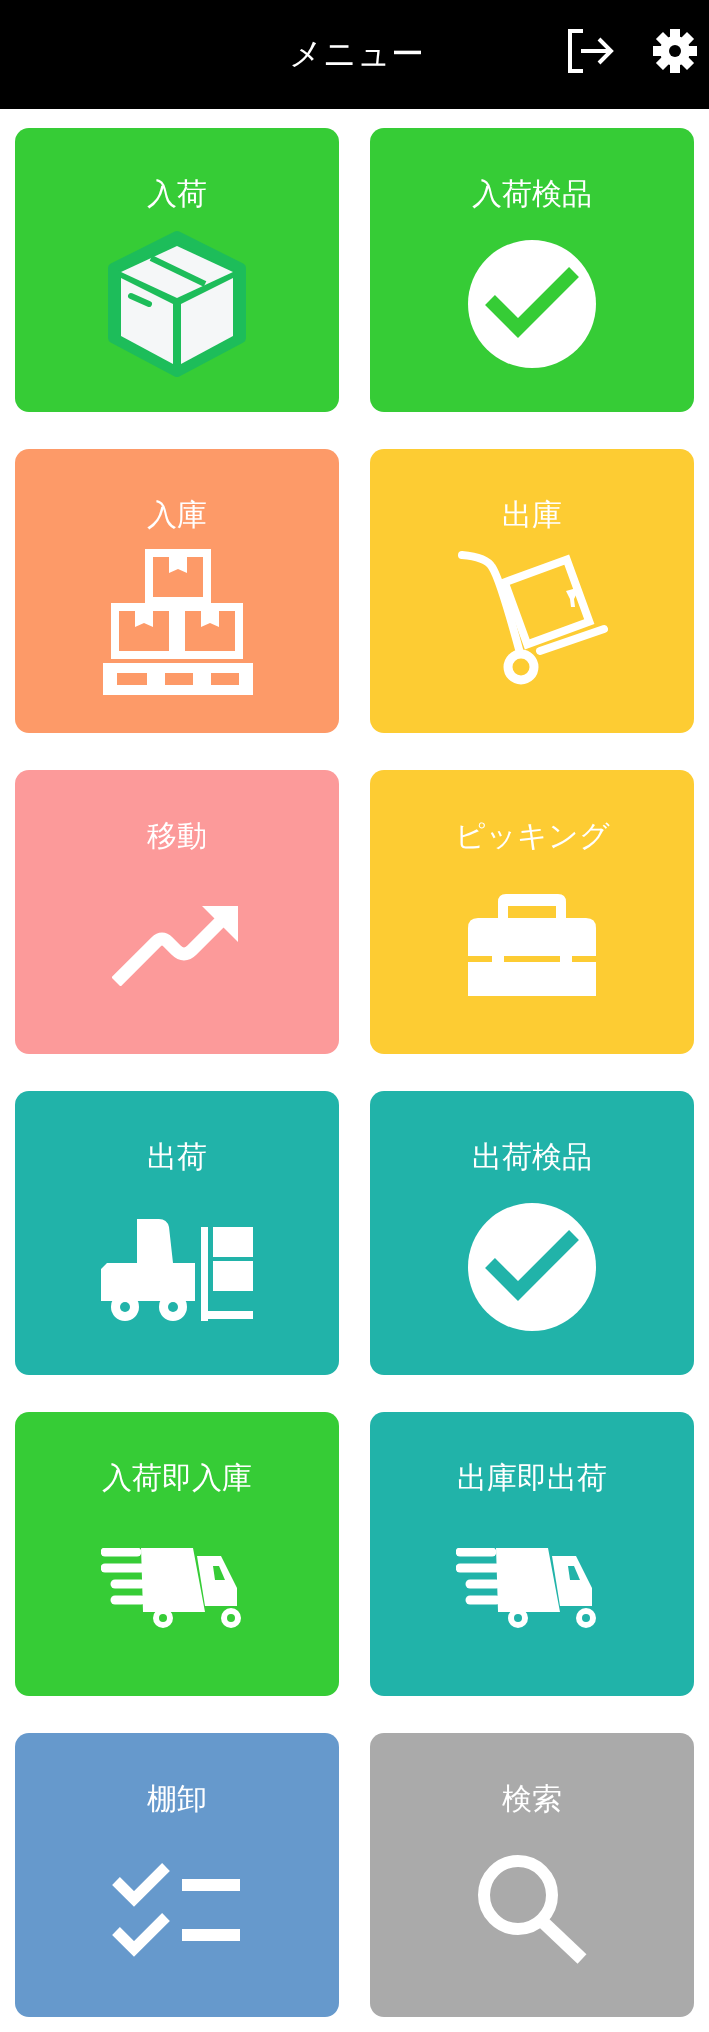 The height and width of the screenshot is (2032, 709). I want to click on menu-tile: 出荷検品, so click(532, 1233).